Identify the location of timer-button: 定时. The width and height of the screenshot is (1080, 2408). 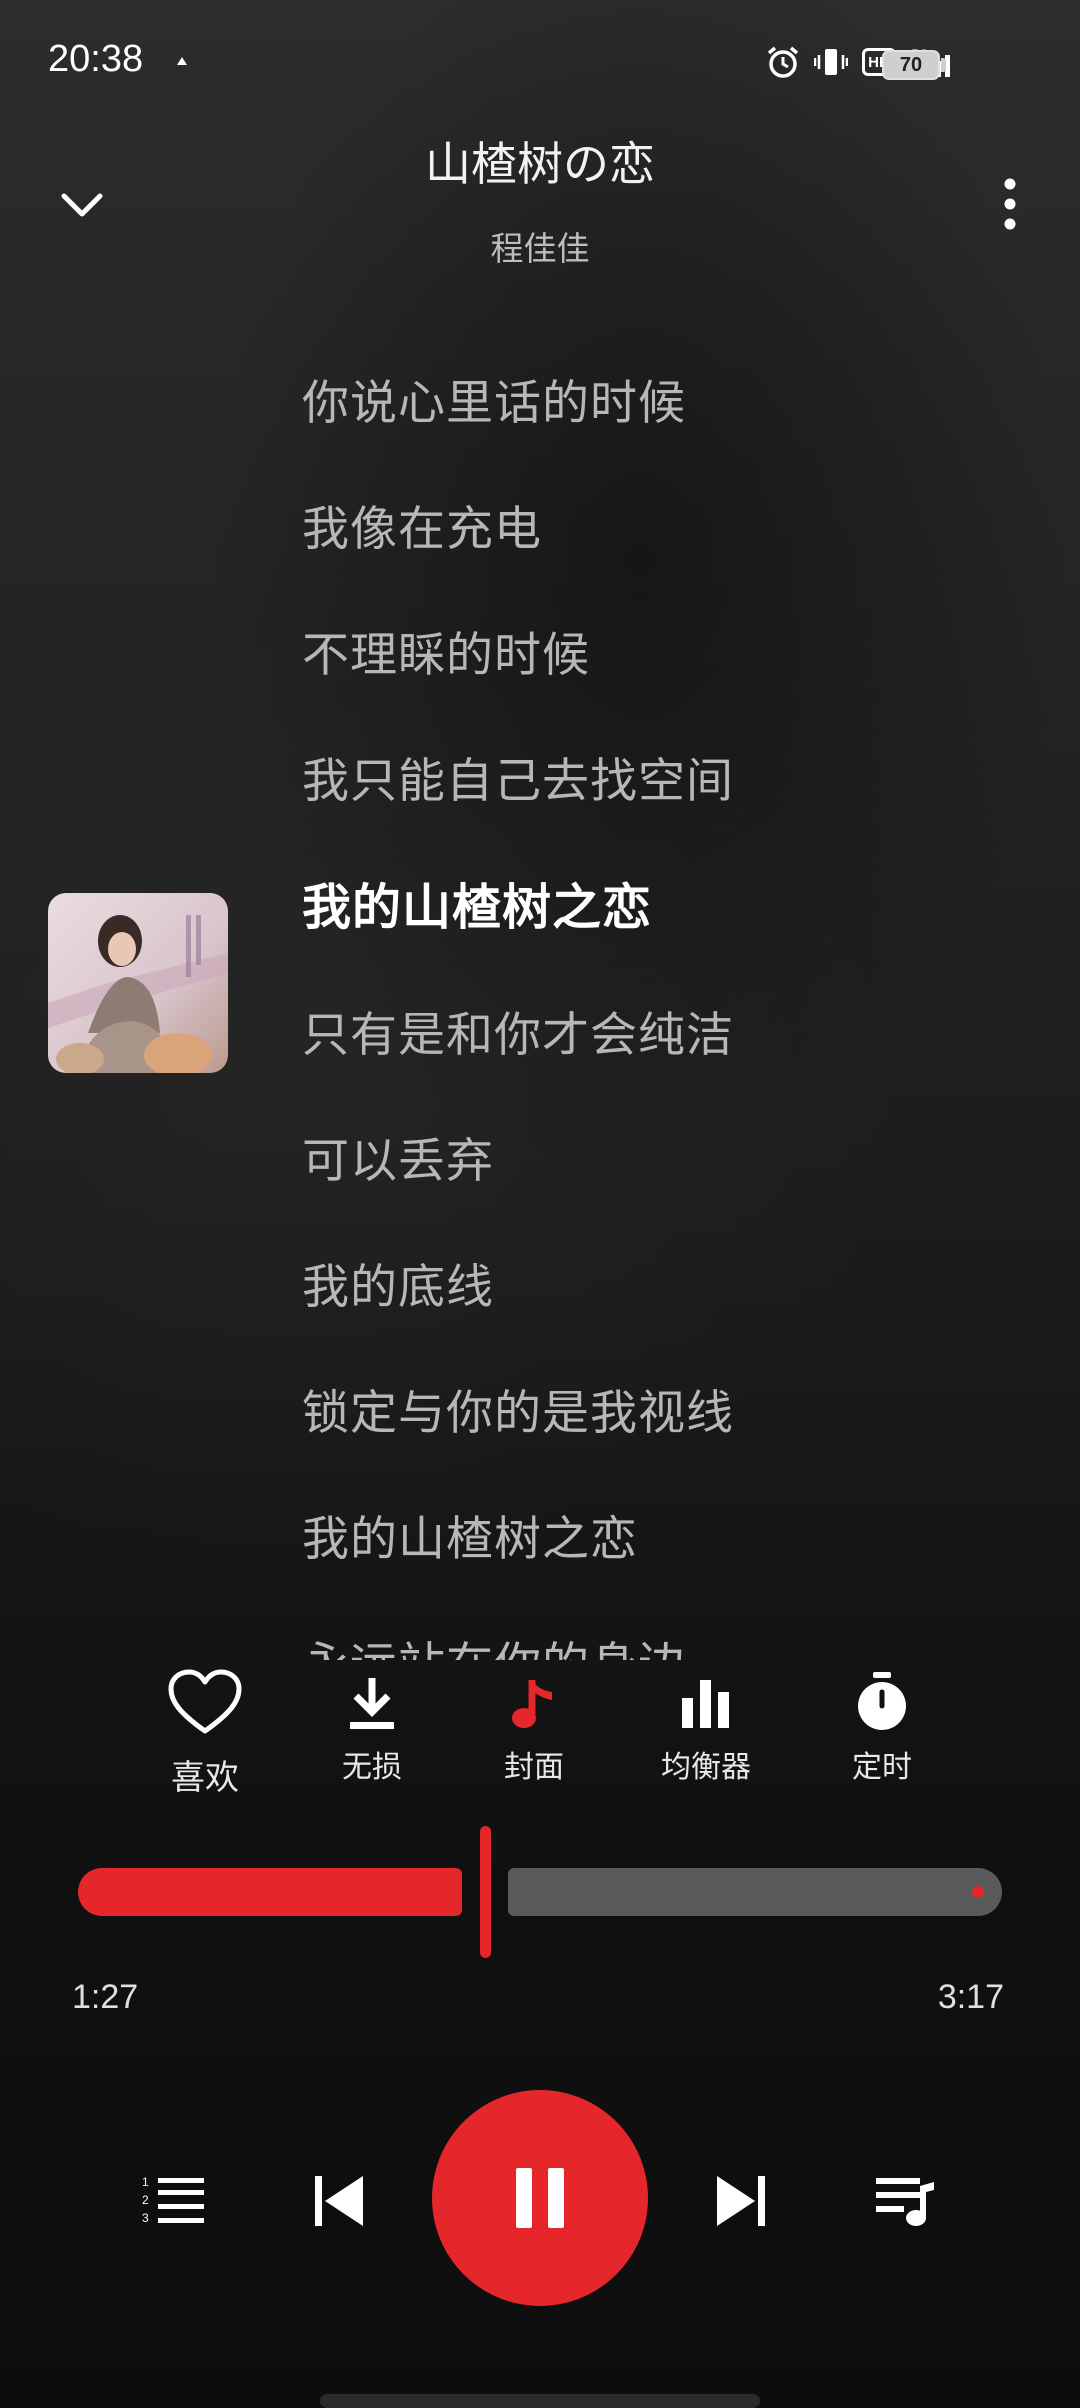
(882, 1728).